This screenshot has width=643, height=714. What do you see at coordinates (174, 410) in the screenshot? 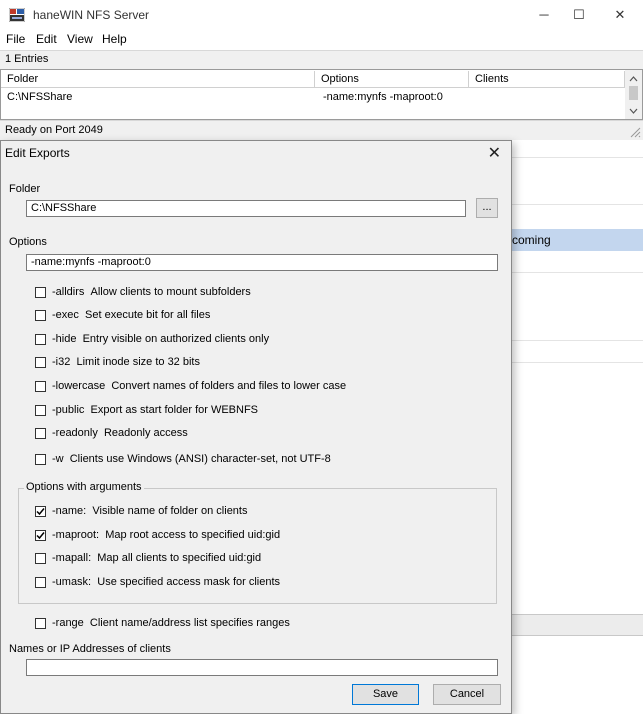
I see `option-desc: Export as start folder for WEBNFS` at bounding box center [174, 410].